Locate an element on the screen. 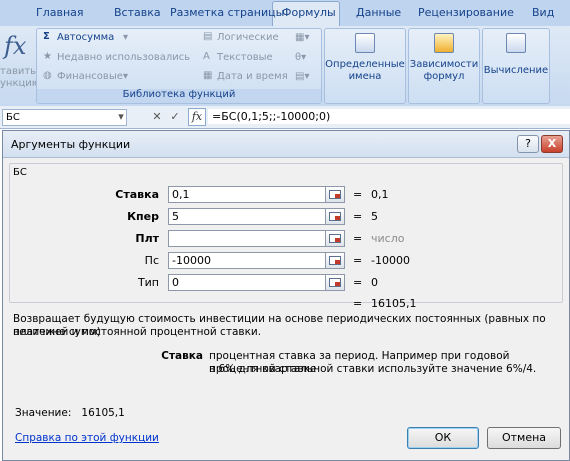 The image size is (570, 461). logical-functions-button: Логические is located at coordinates (248, 37).